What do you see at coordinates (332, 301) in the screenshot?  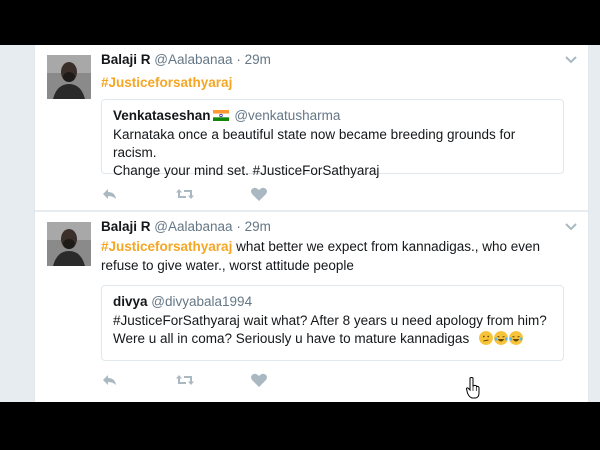 I see `quoted-tweet-header: divya @divyabala1994` at bounding box center [332, 301].